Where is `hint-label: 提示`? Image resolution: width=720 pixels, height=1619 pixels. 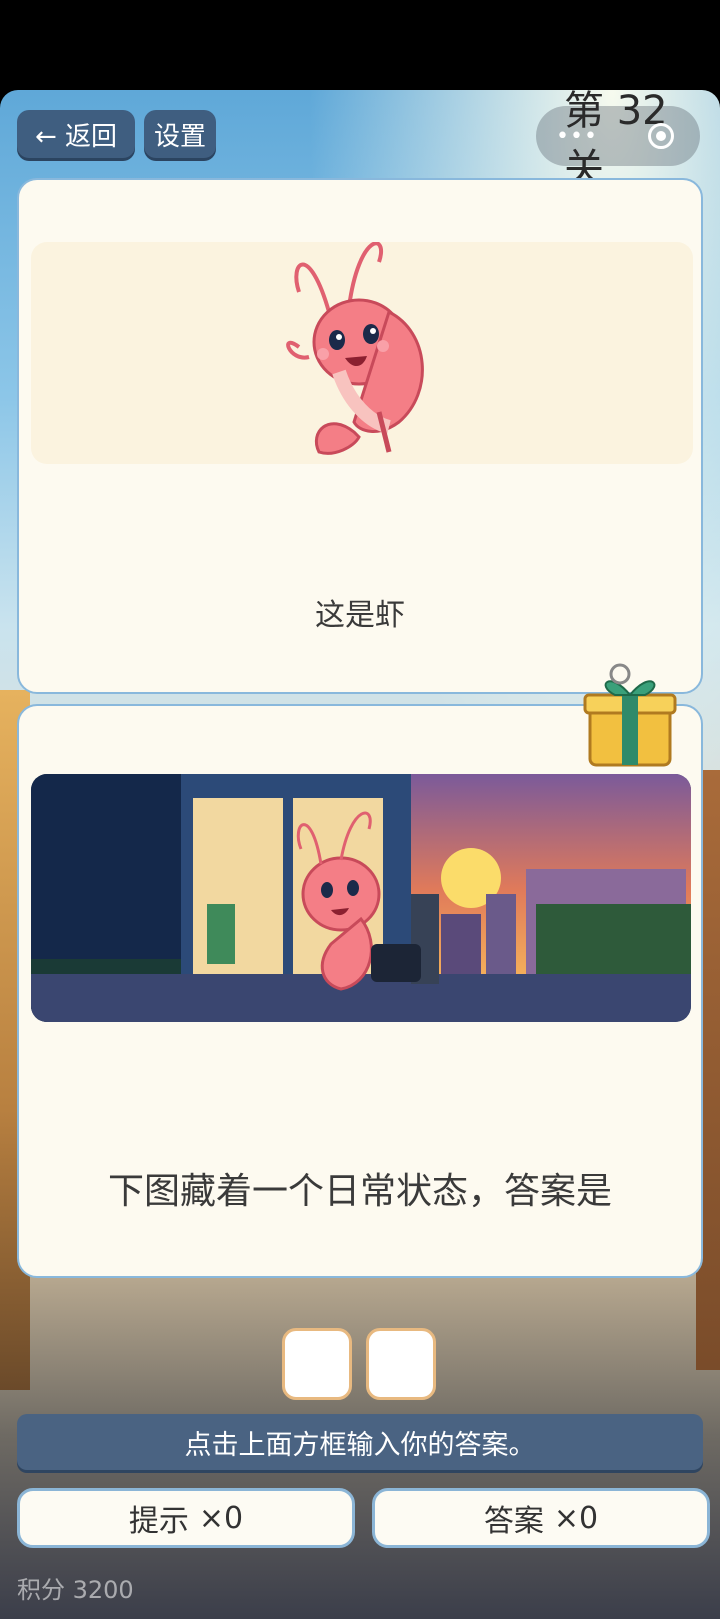
hint-label: 提示 is located at coordinates (158, 1521).